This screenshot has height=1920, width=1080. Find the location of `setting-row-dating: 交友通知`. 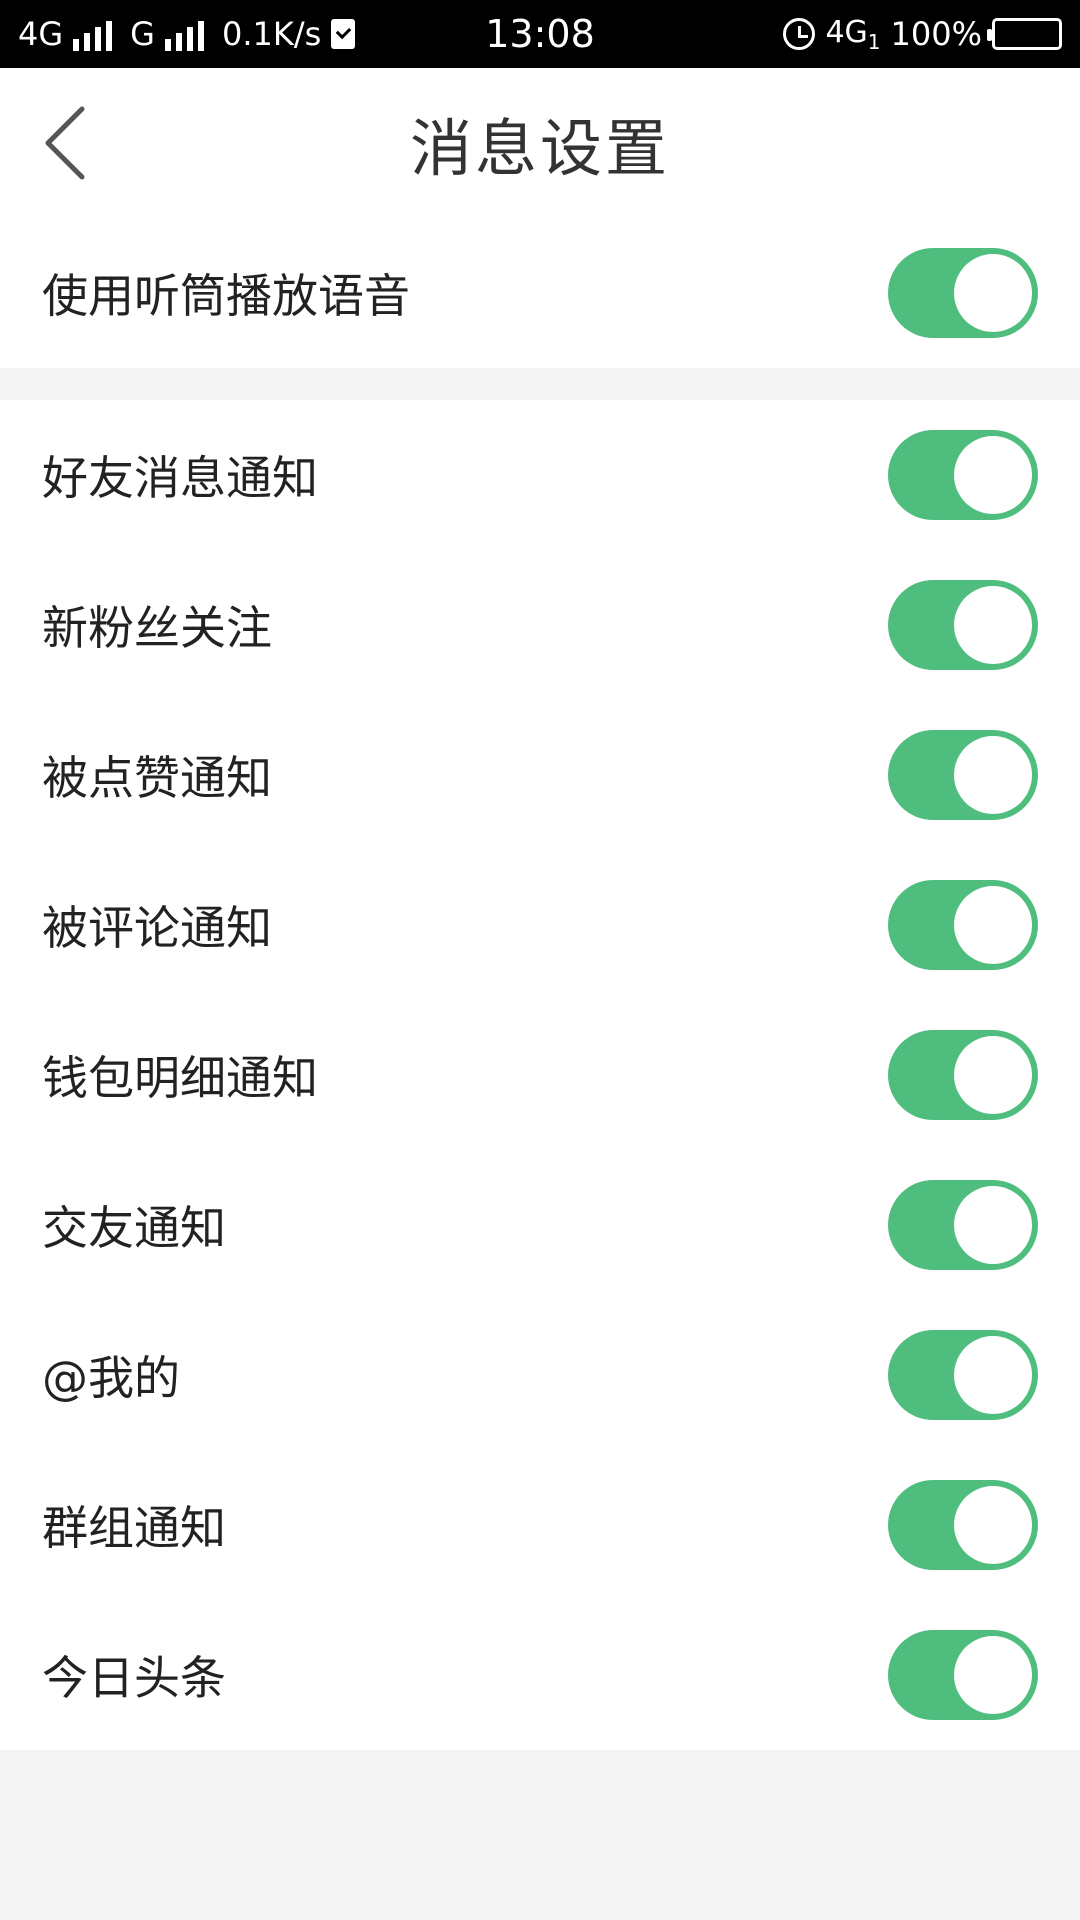

setting-row-dating: 交友通知 is located at coordinates (540, 1225).